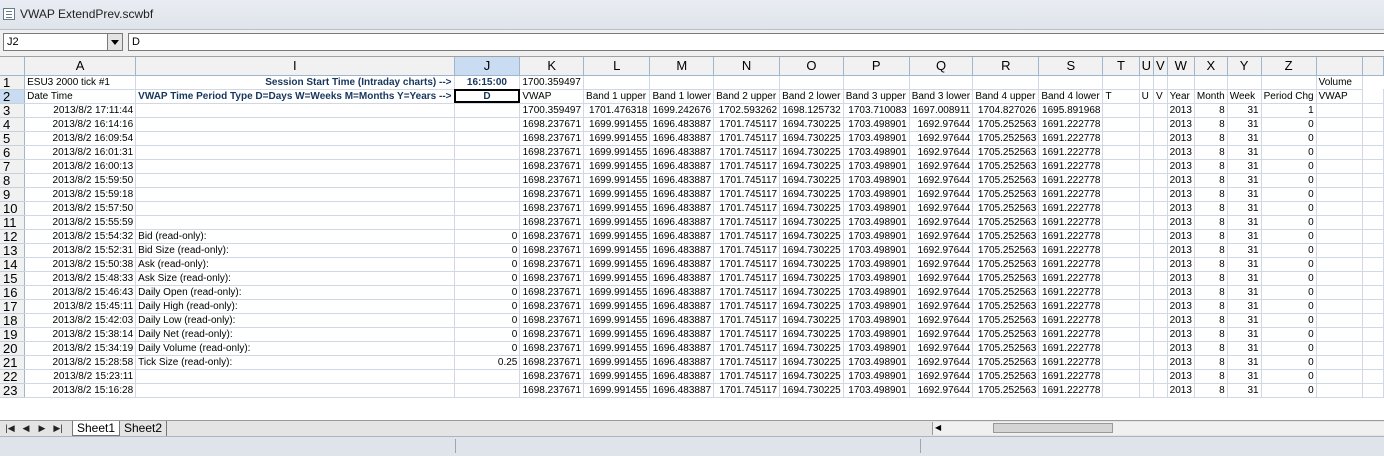 This screenshot has width=1384, height=456. I want to click on date-time-cell: 2013/8/2 15:38:14, so click(80, 334).